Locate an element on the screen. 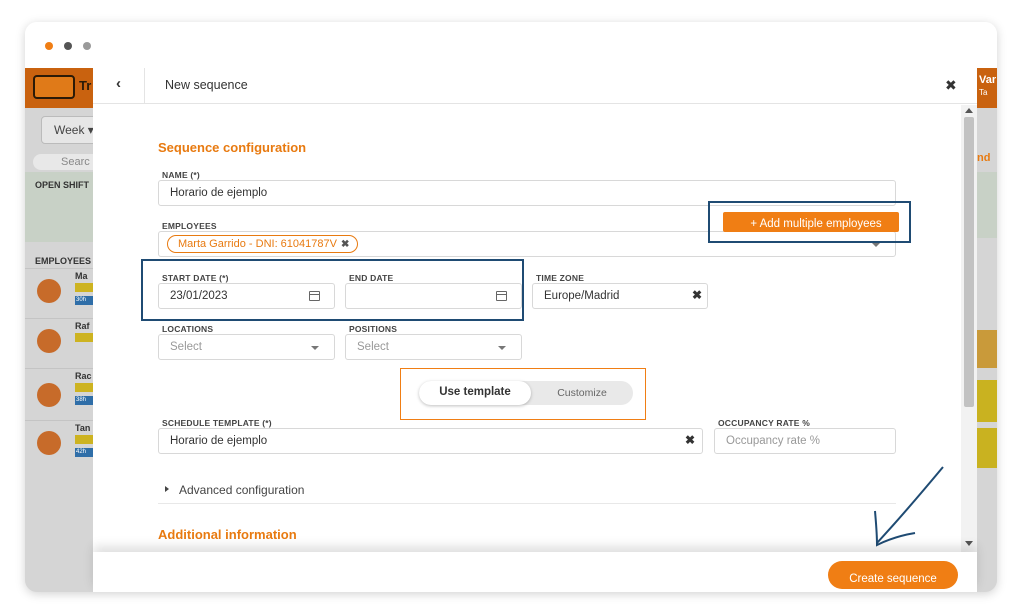  employee-chip-label: Marta Garrido - DNI: 61041787V is located at coordinates (257, 244).